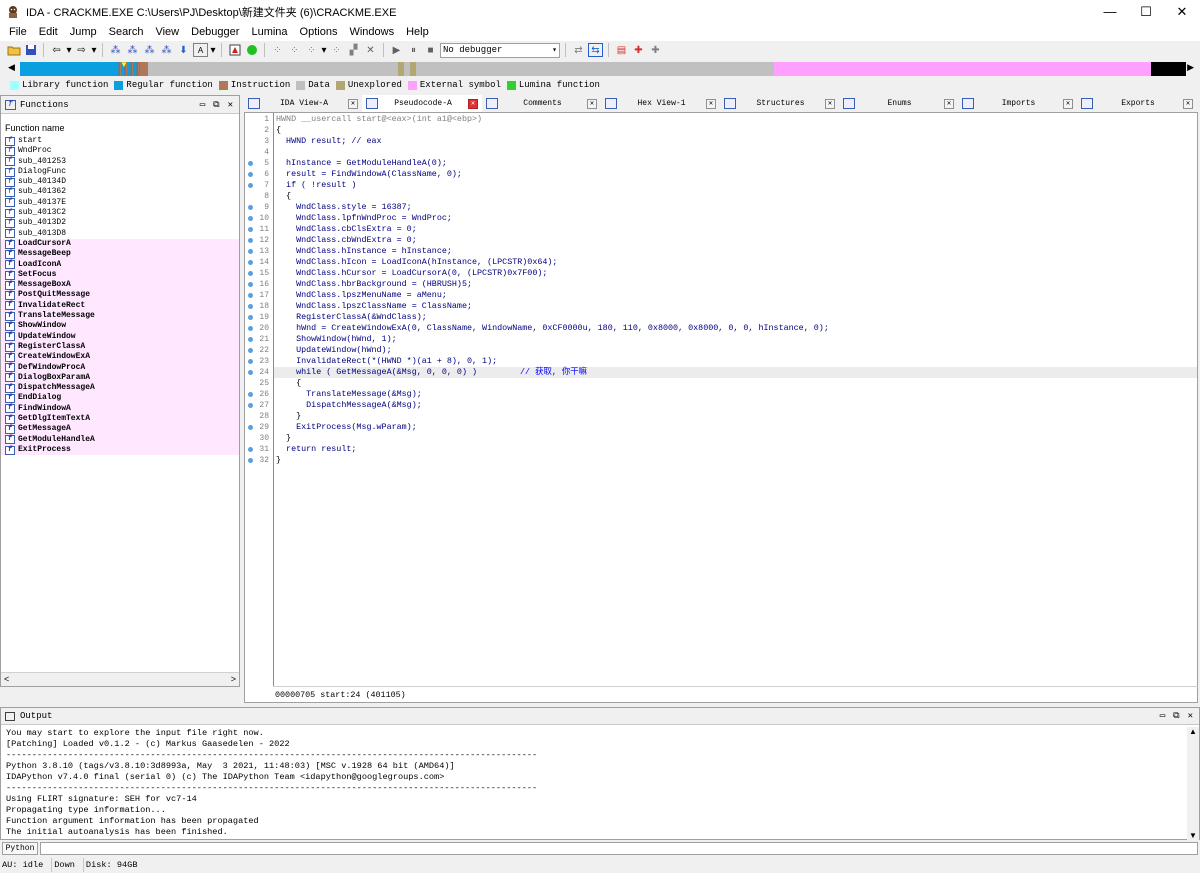  I want to click on panel-float-icon: ⧉, so click(1176, 716).